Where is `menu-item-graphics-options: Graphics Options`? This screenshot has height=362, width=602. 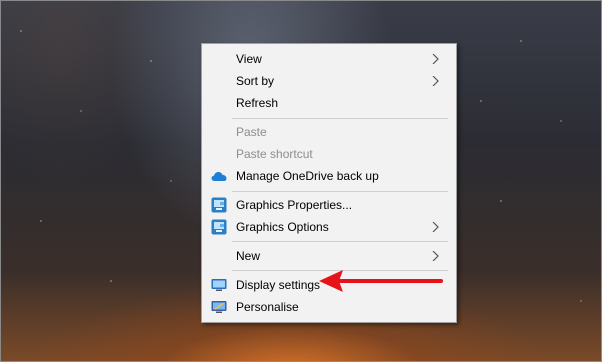
menu-item-graphics-options: Graphics Options is located at coordinates (329, 227).